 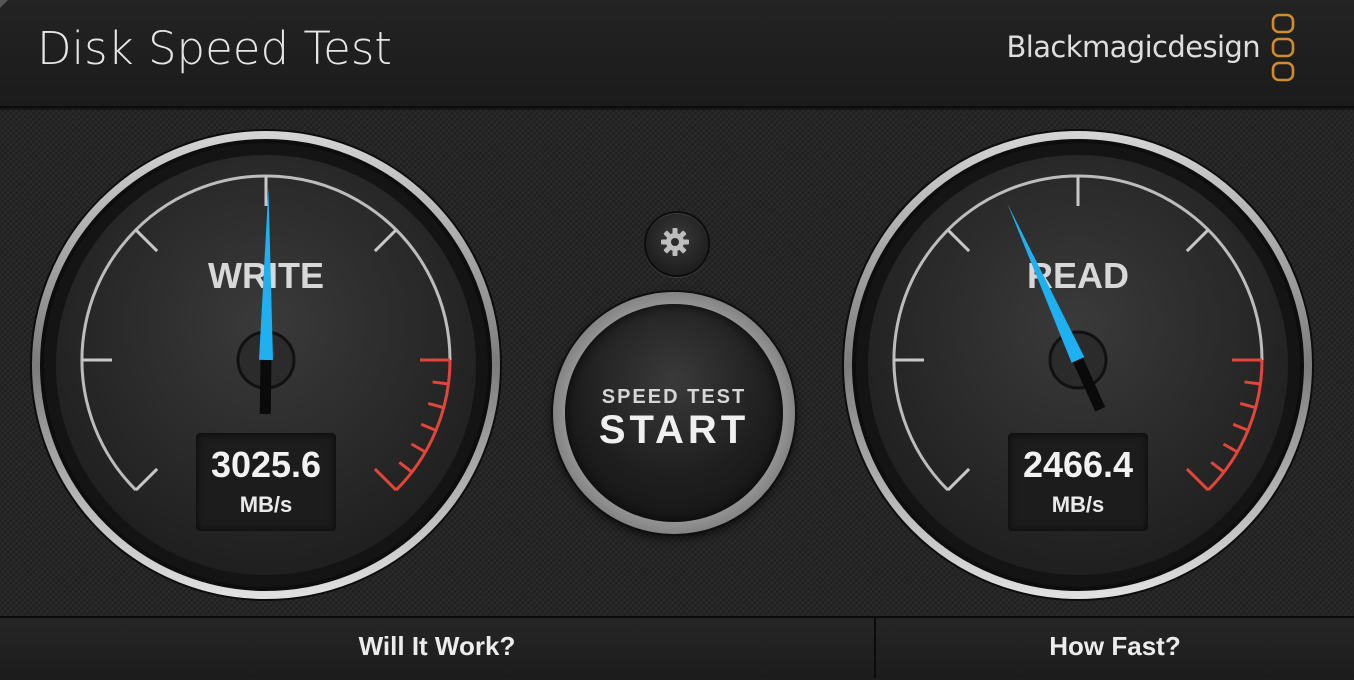 I want to click on read-needle-layer, so click(x=1057, y=307).